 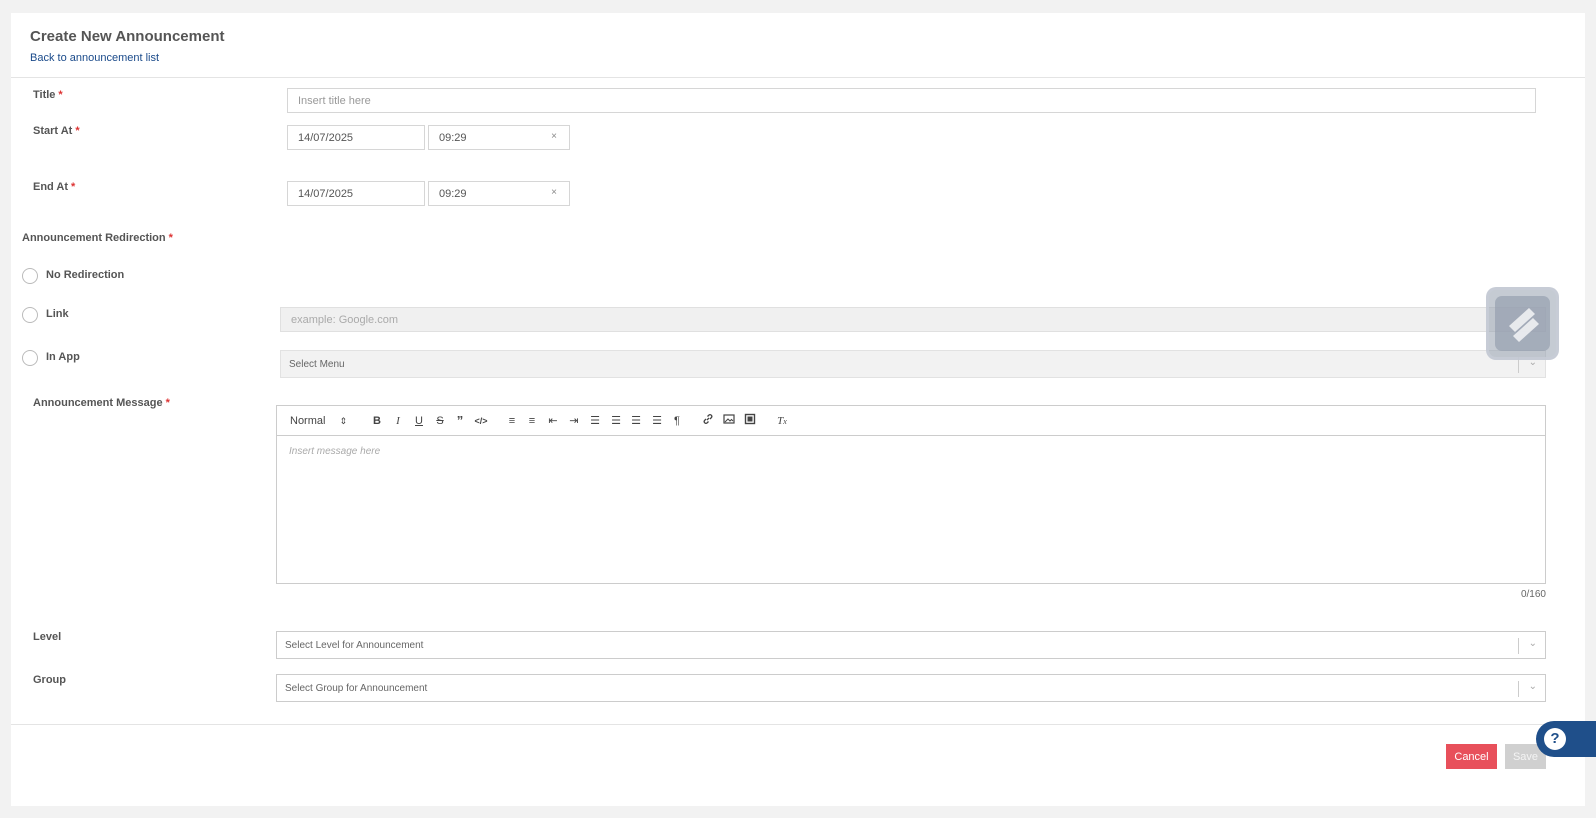 What do you see at coordinates (356, 193) in the screenshot?
I see `end-date-input: 14/07/2025` at bounding box center [356, 193].